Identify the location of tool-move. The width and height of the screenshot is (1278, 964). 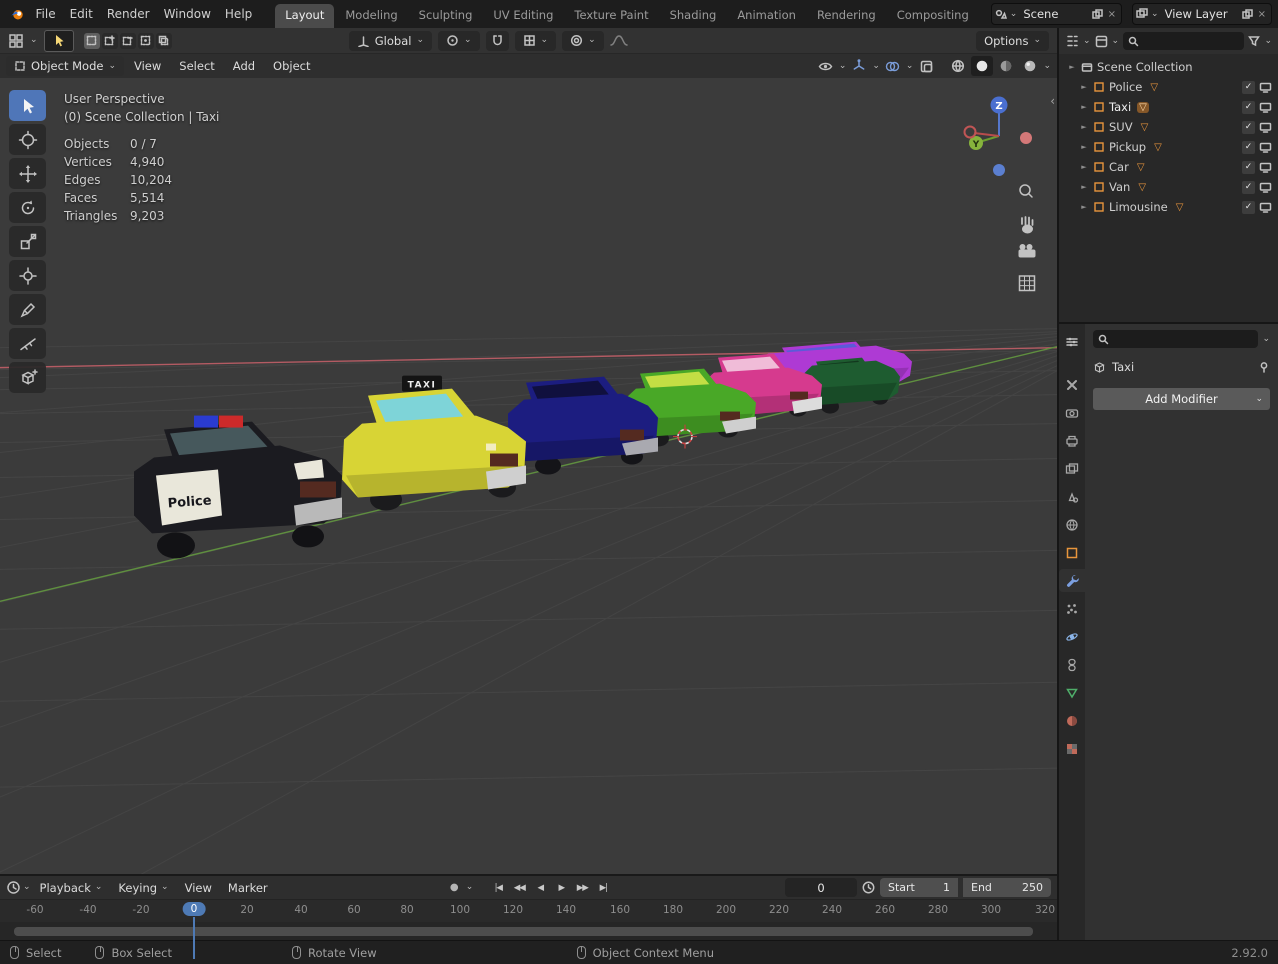
(27, 173).